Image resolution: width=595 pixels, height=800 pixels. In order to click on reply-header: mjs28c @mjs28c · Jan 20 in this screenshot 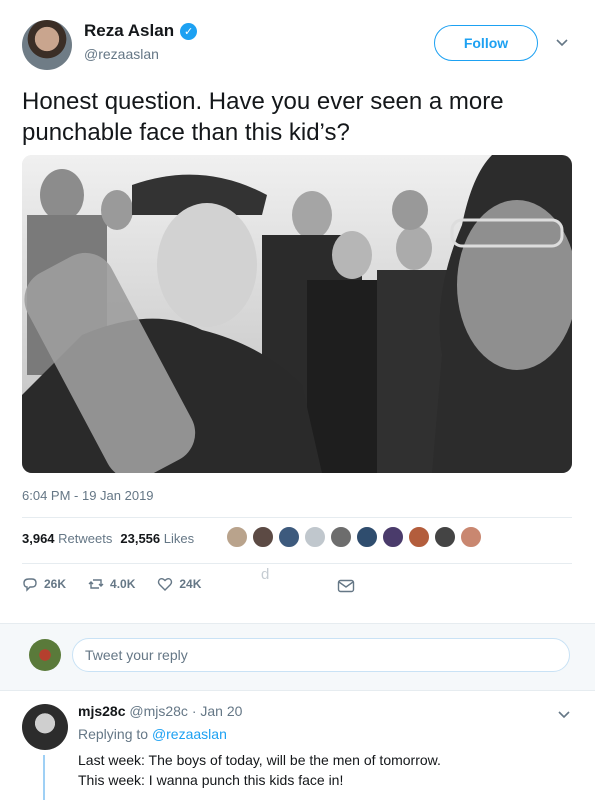, I will do `click(160, 711)`.